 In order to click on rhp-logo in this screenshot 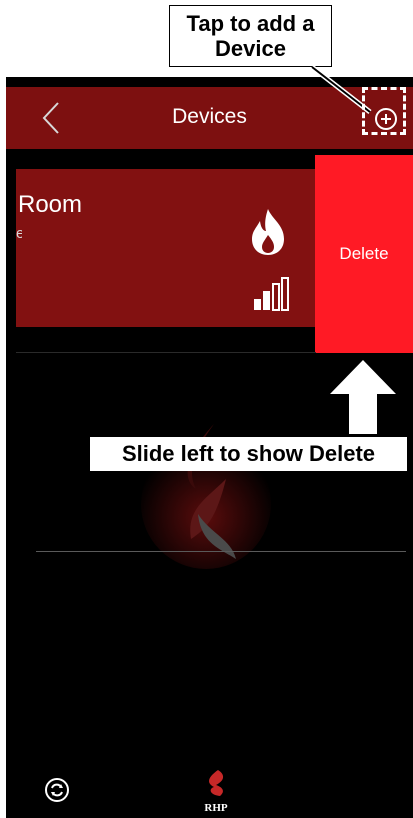, I will do `click(216, 783)`.